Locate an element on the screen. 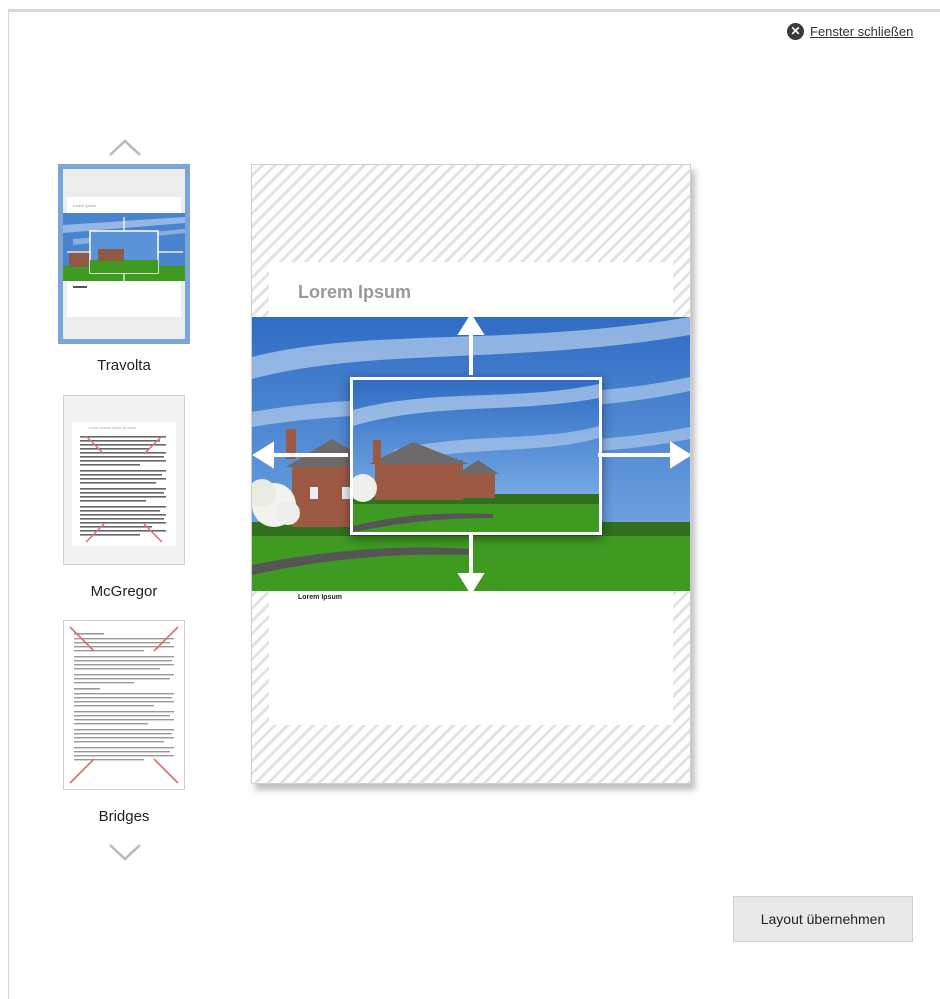 The width and height of the screenshot is (940, 999). thumb-title: Lorem Ipsum is located at coordinates (85, 205).